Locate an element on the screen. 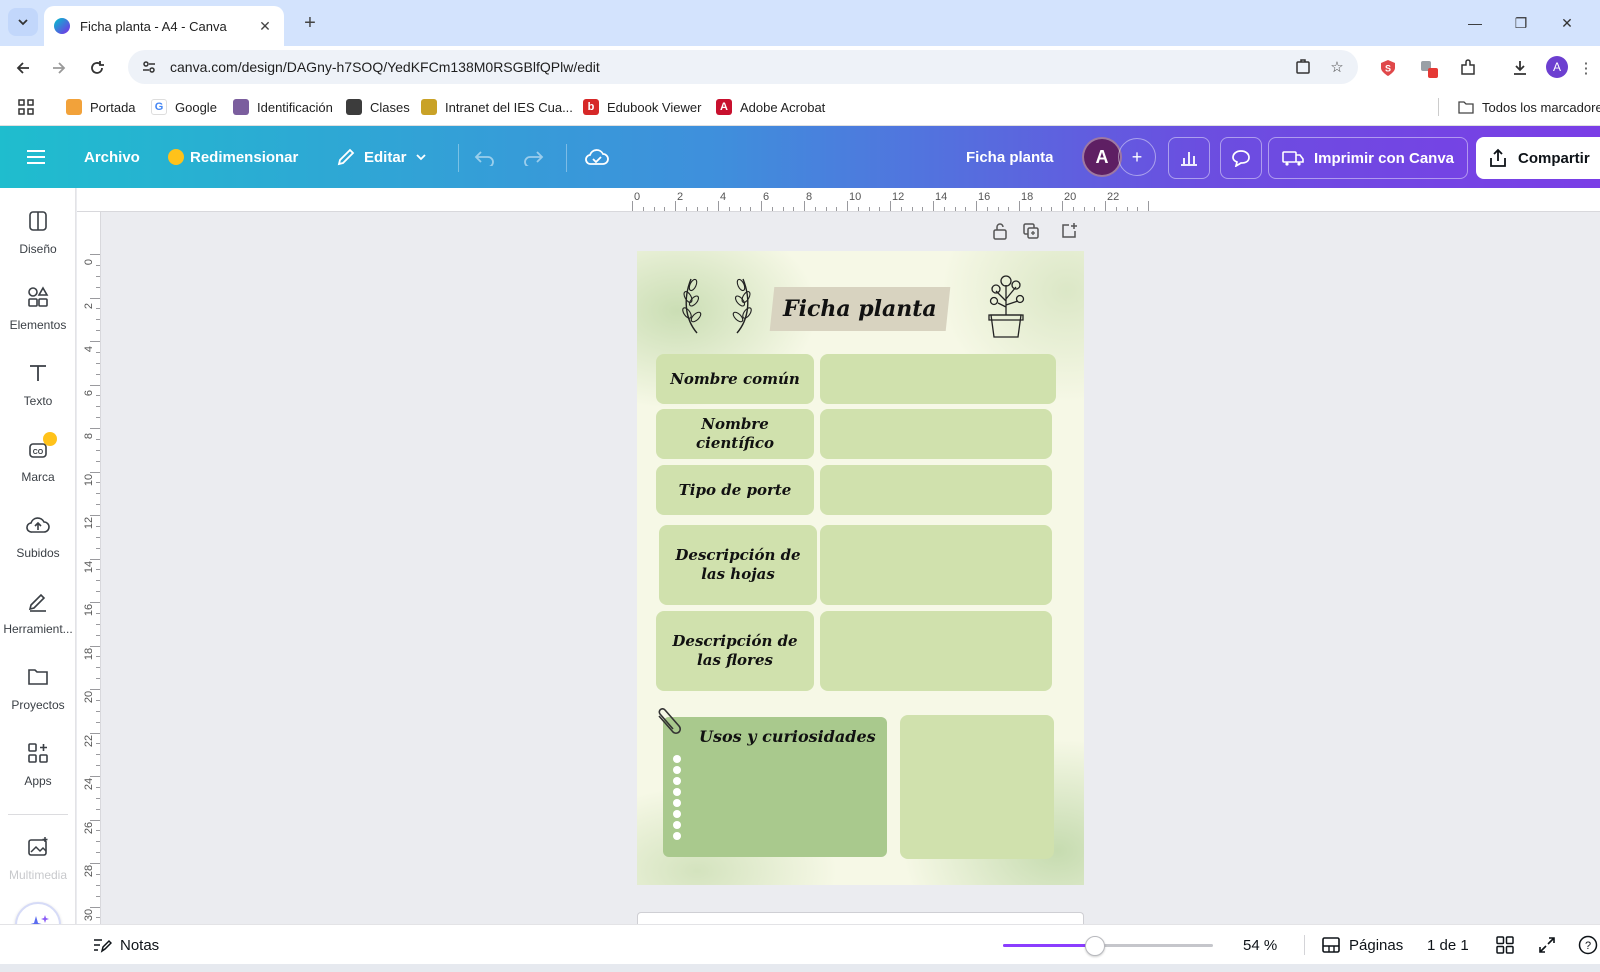 The image size is (1600, 972). print-with-canva-button: Imprimir con Canva is located at coordinates (1368, 158).